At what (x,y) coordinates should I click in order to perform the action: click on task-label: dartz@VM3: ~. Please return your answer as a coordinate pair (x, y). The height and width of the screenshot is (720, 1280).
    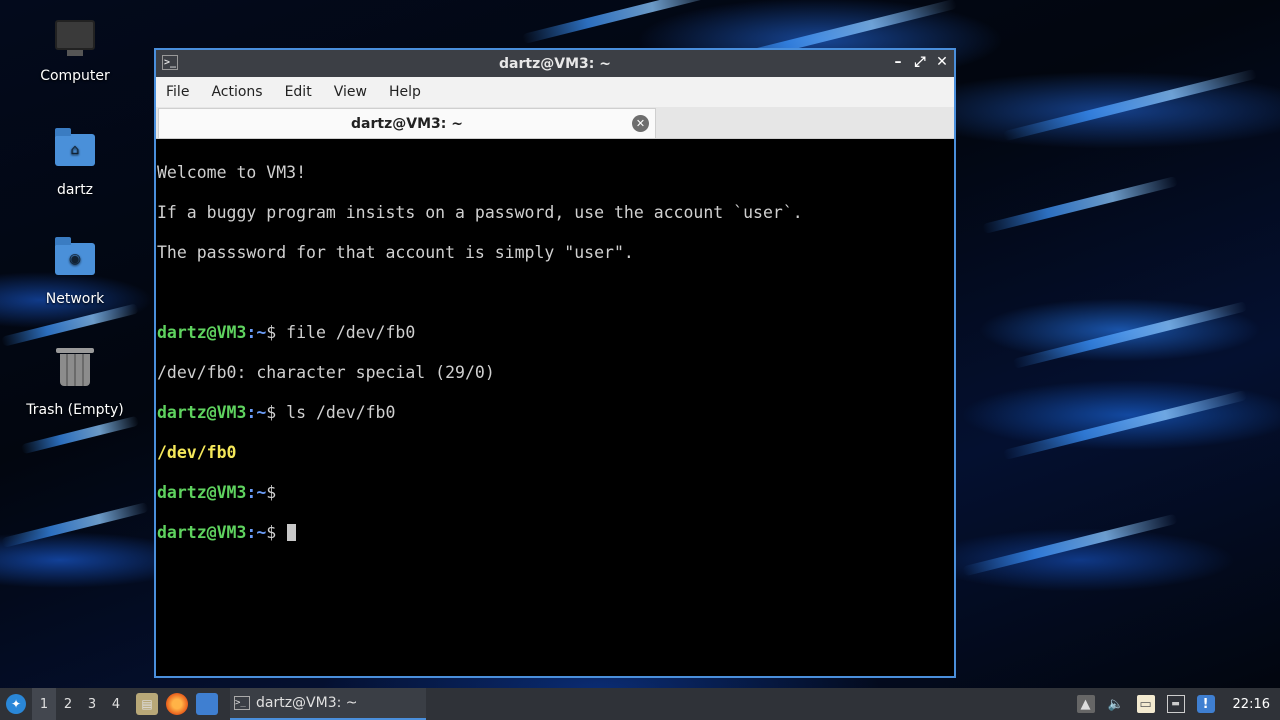
    Looking at the image, I should click on (307, 703).